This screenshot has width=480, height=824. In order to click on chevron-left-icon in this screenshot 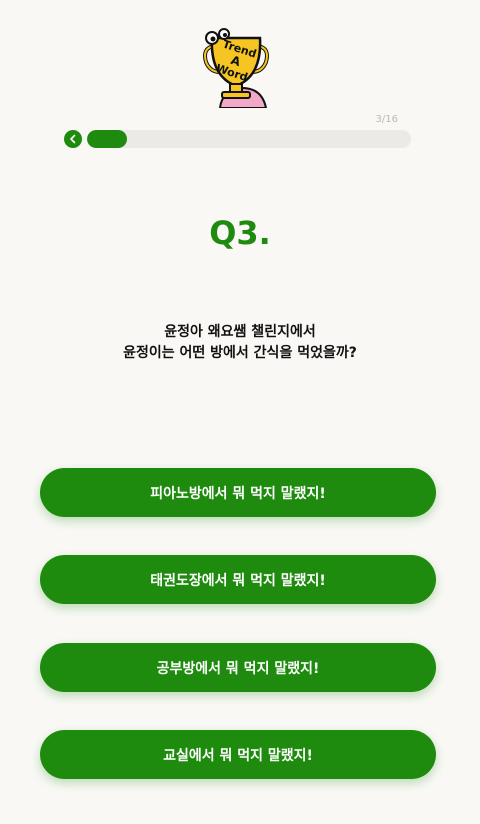, I will do `click(73, 139)`.